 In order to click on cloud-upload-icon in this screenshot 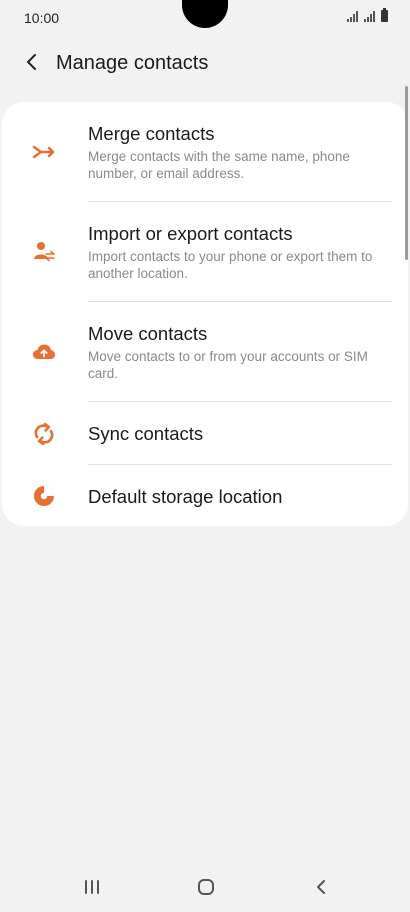, I will do `click(44, 351)`.